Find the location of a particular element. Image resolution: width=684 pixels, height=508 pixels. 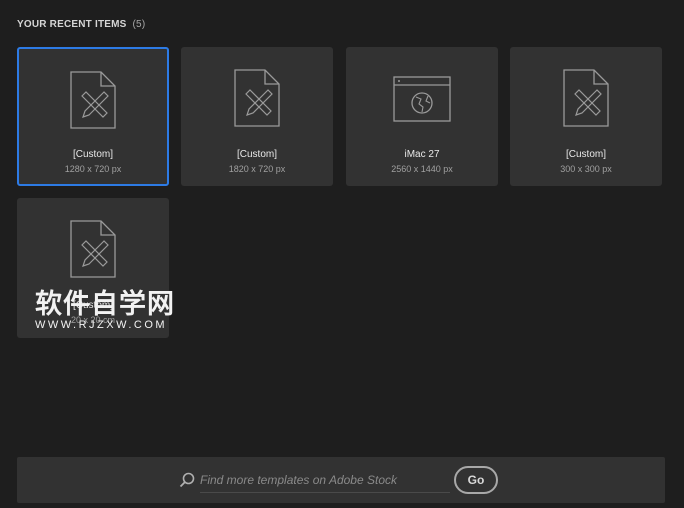

recent-item-card: [Custom] 300 x 300 px is located at coordinates (586, 116).